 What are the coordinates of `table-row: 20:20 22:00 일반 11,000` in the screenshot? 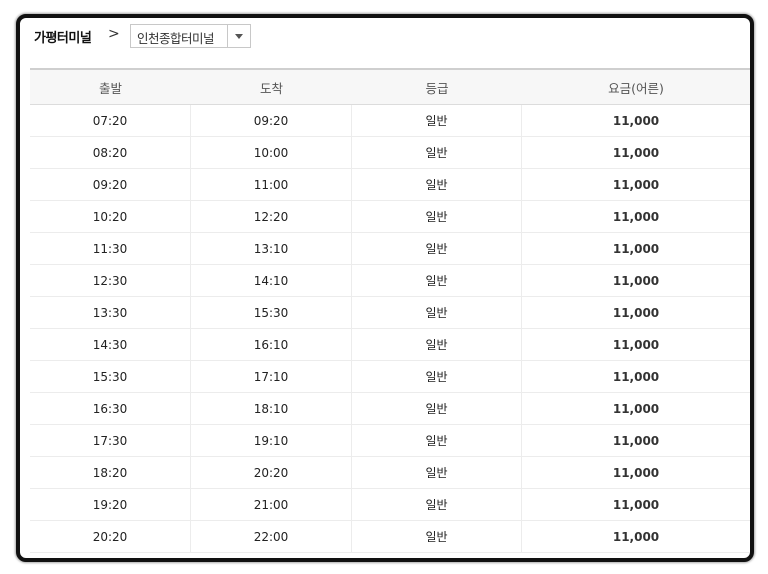 It's located at (390, 537).